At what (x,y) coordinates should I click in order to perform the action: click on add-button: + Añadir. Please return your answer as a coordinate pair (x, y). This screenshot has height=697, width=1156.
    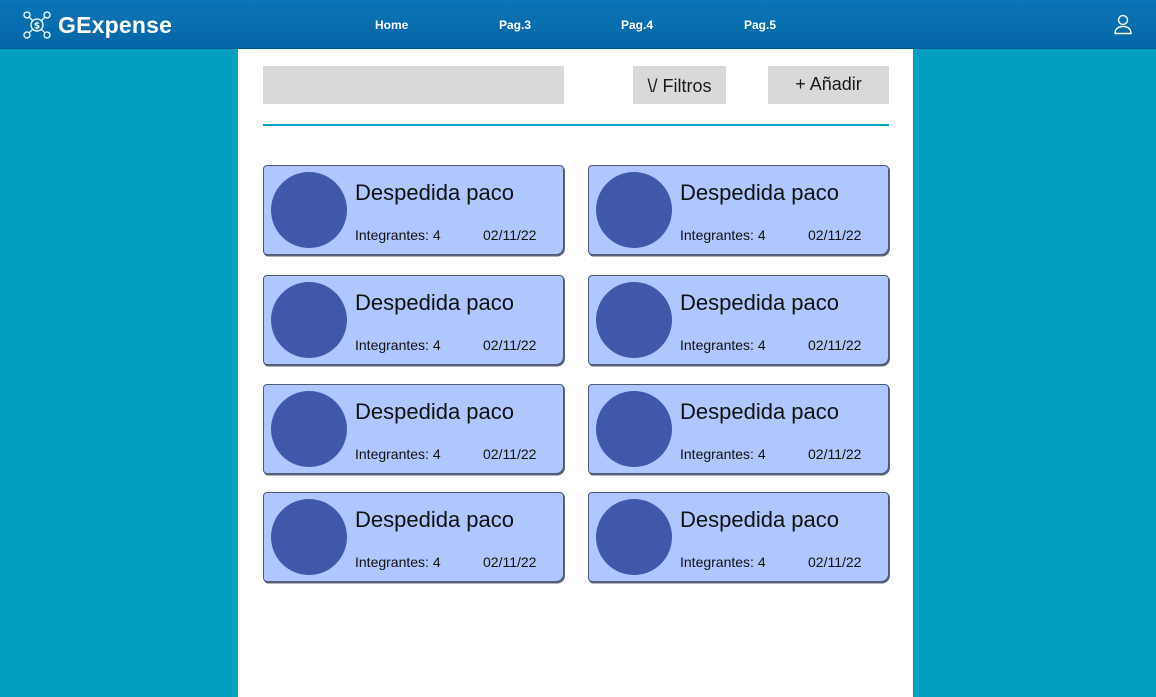
    Looking at the image, I should click on (828, 85).